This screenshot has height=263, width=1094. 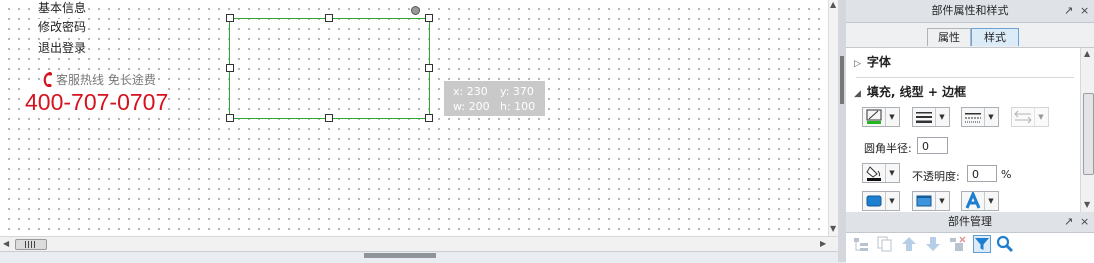 I want to click on widget-manager-header: 部件管理 ↗ ×, so click(x=970, y=222).